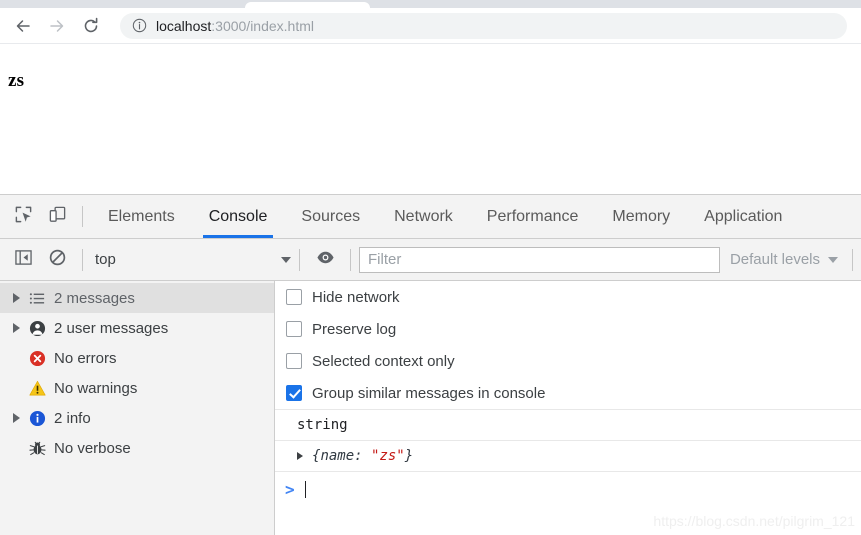 This screenshot has height=535, width=861. What do you see at coordinates (383, 361) in the screenshot?
I see `setting-selected-context-only-label: Selected context only` at bounding box center [383, 361].